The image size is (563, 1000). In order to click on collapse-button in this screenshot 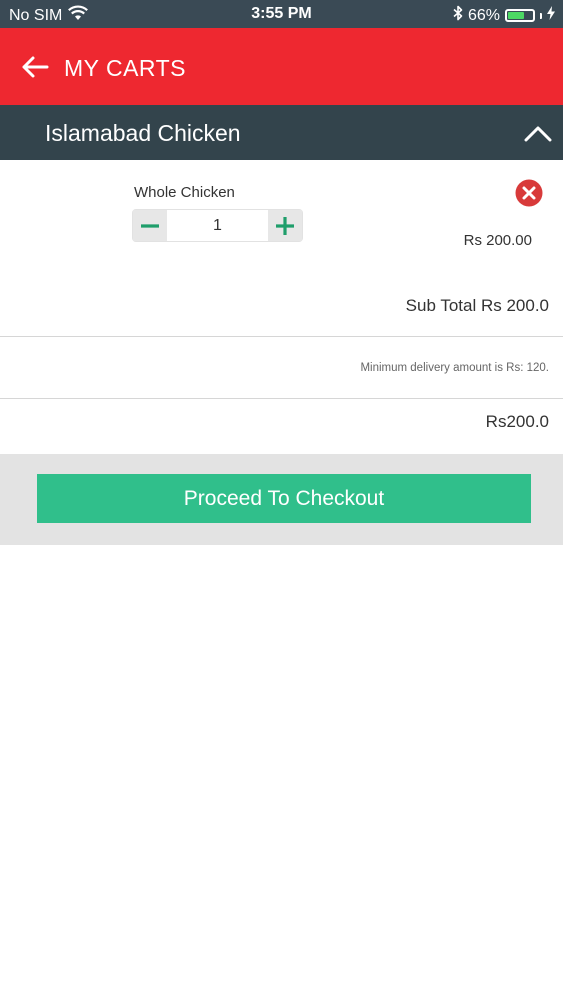, I will do `click(538, 133)`.